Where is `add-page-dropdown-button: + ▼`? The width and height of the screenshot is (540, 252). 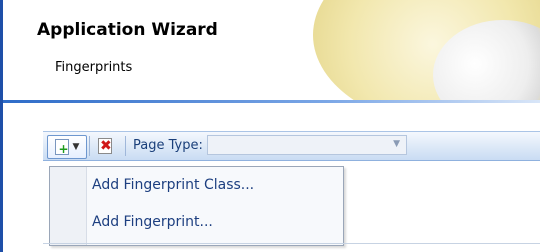 add-page-dropdown-button: + ▼ is located at coordinates (67, 147).